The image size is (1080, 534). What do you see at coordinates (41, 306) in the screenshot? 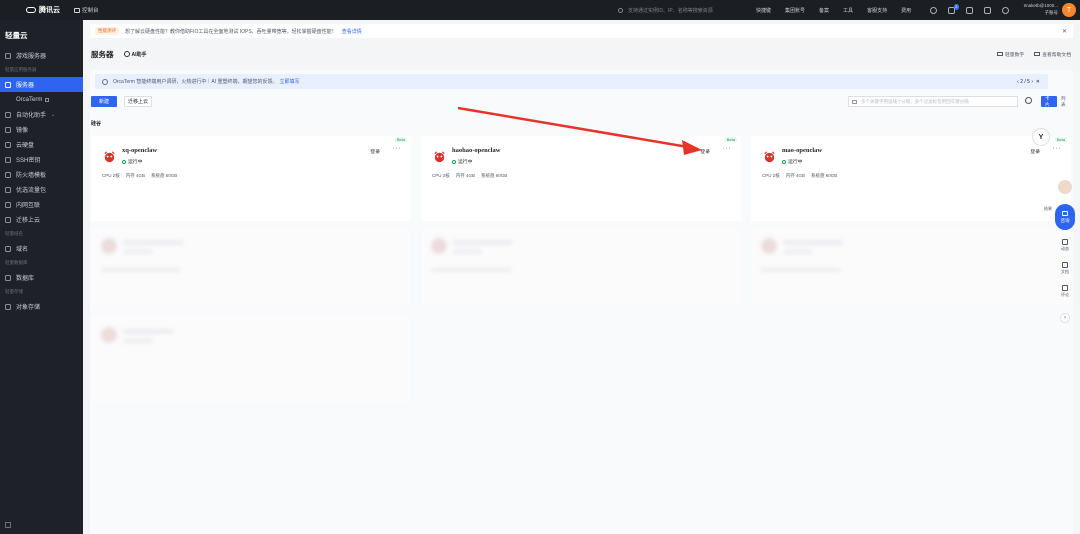
I see `sidebar-item-object-storage: 对象存储` at bounding box center [41, 306].